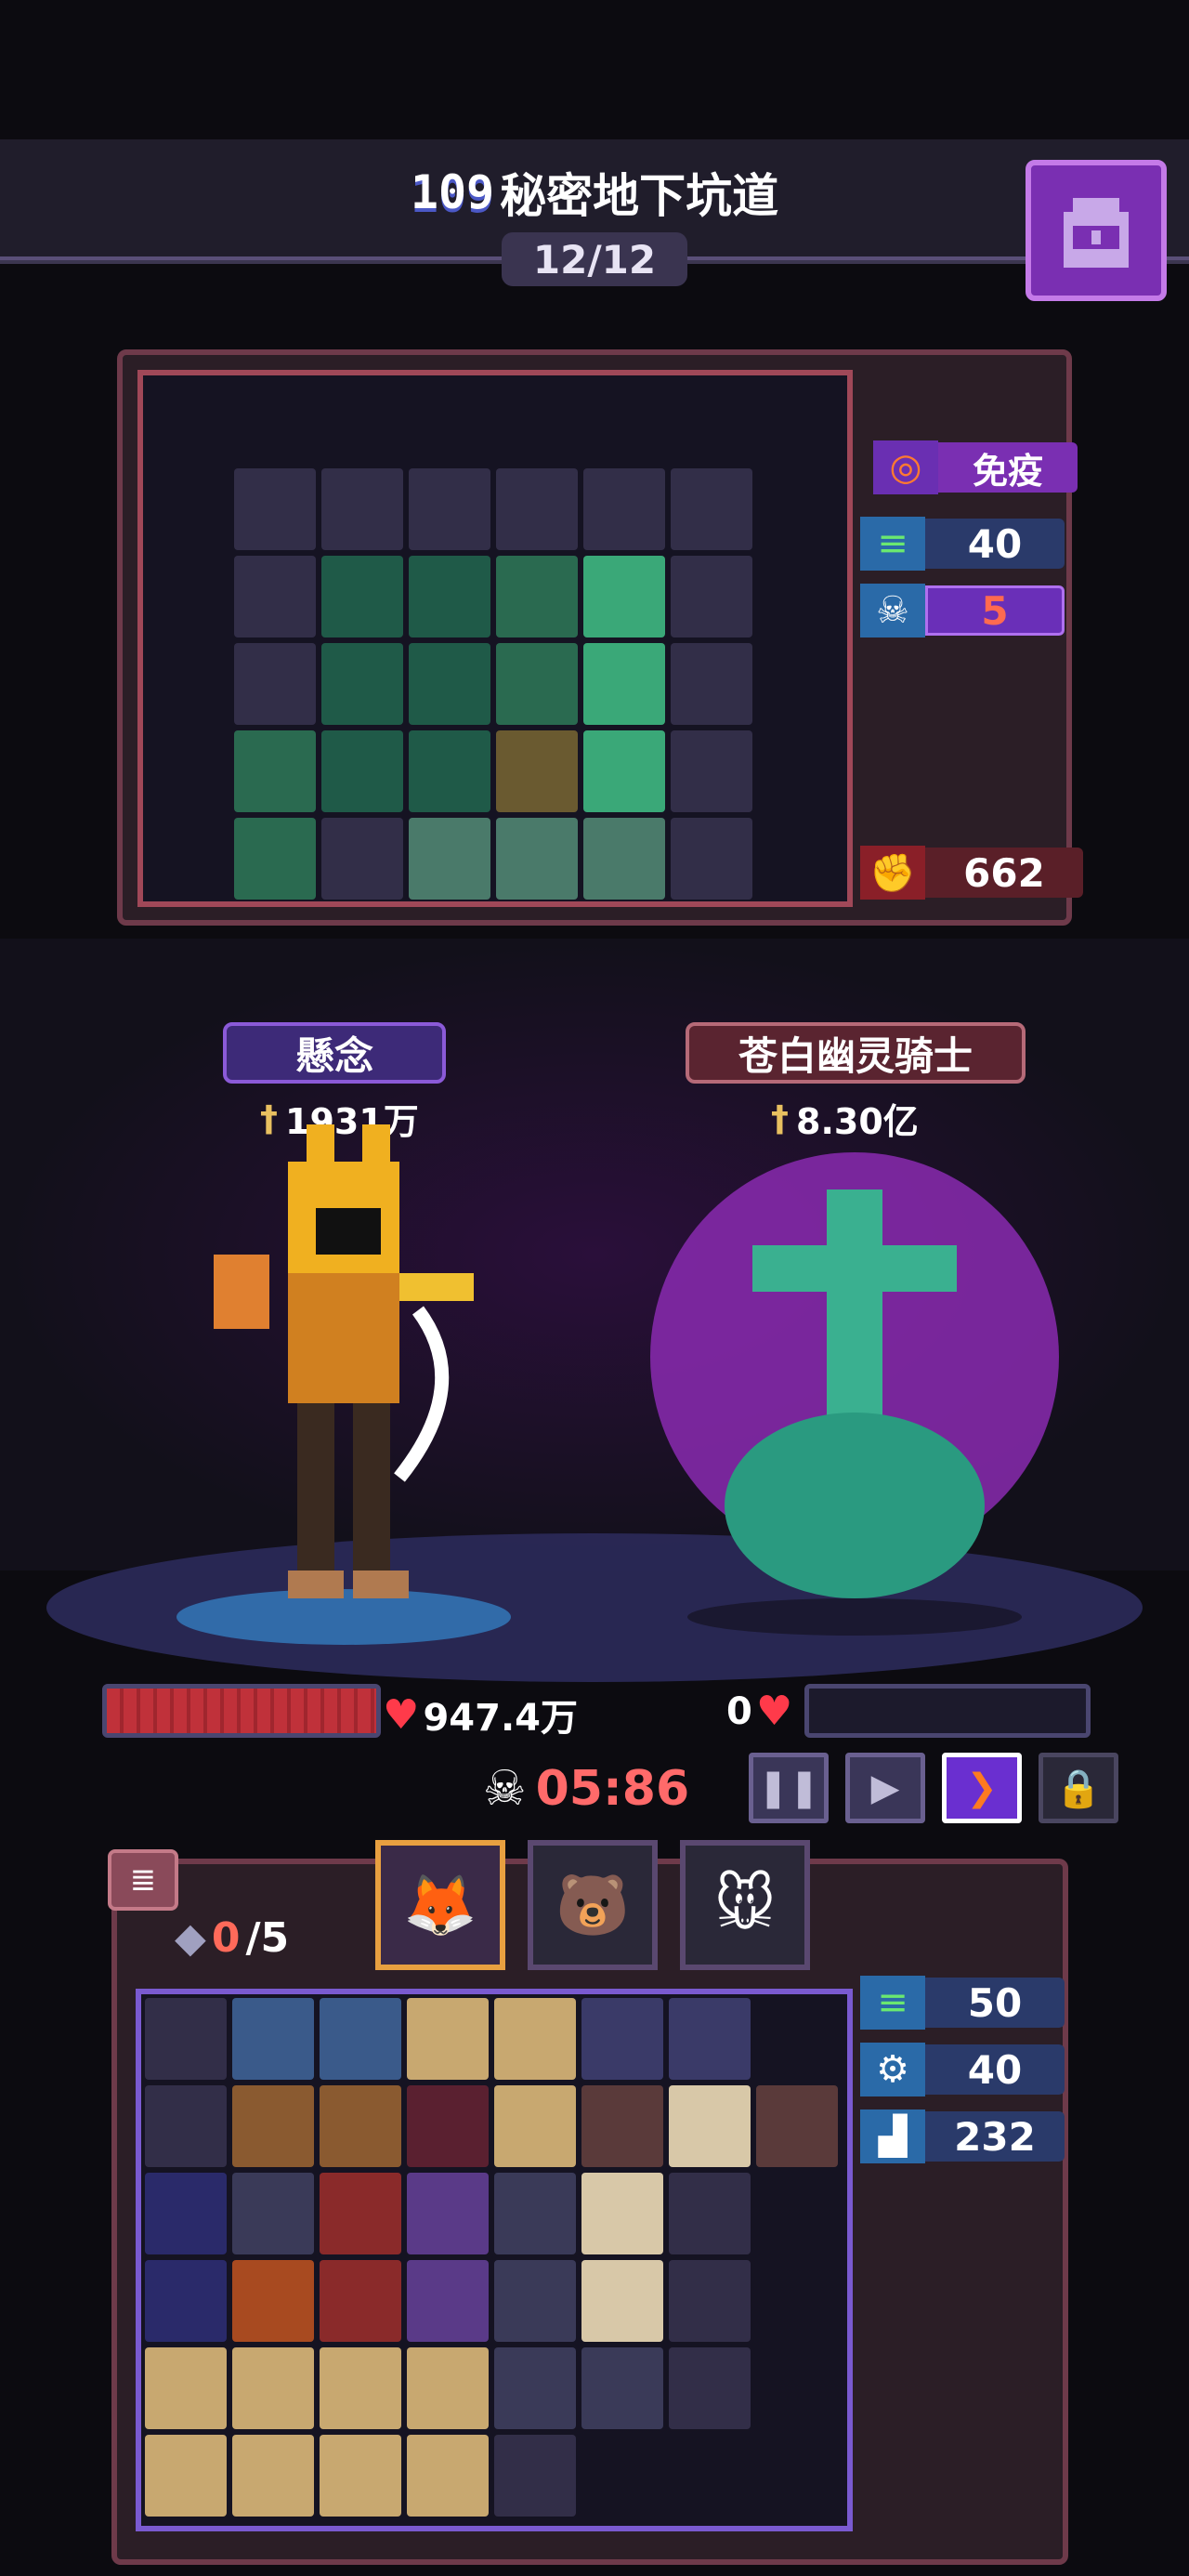 The height and width of the screenshot is (2576, 1189). Describe the element at coordinates (982, 1788) in the screenshot. I see `fast-forward-button: ❯` at that location.